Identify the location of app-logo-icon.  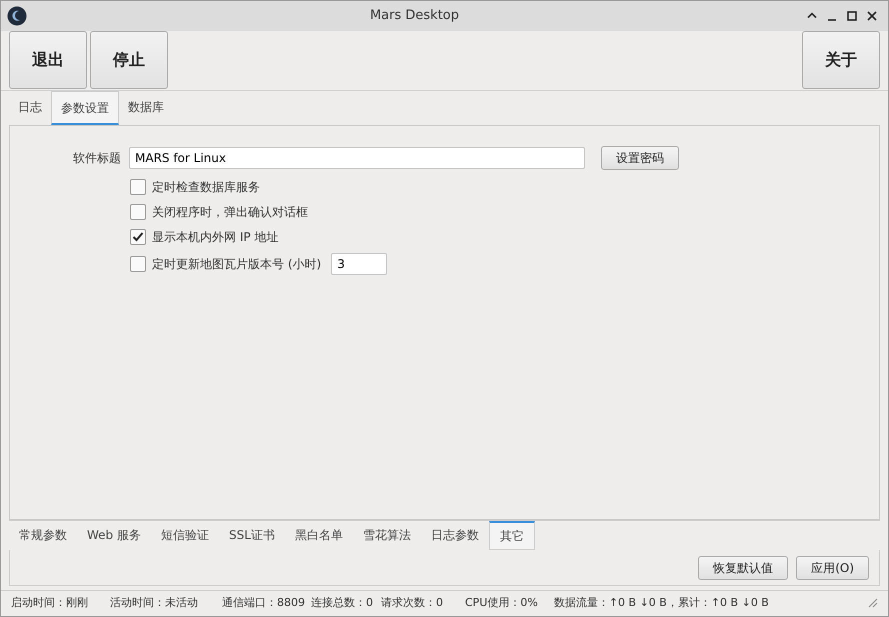
(17, 16).